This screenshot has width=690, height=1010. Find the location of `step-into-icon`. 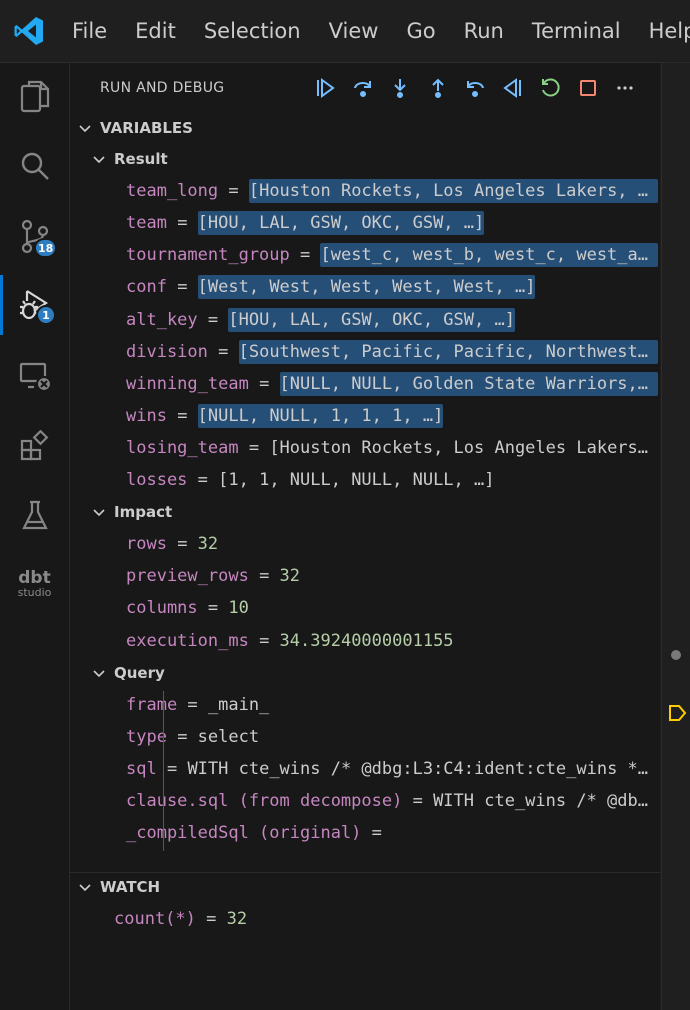

step-into-icon is located at coordinates (401, 88).